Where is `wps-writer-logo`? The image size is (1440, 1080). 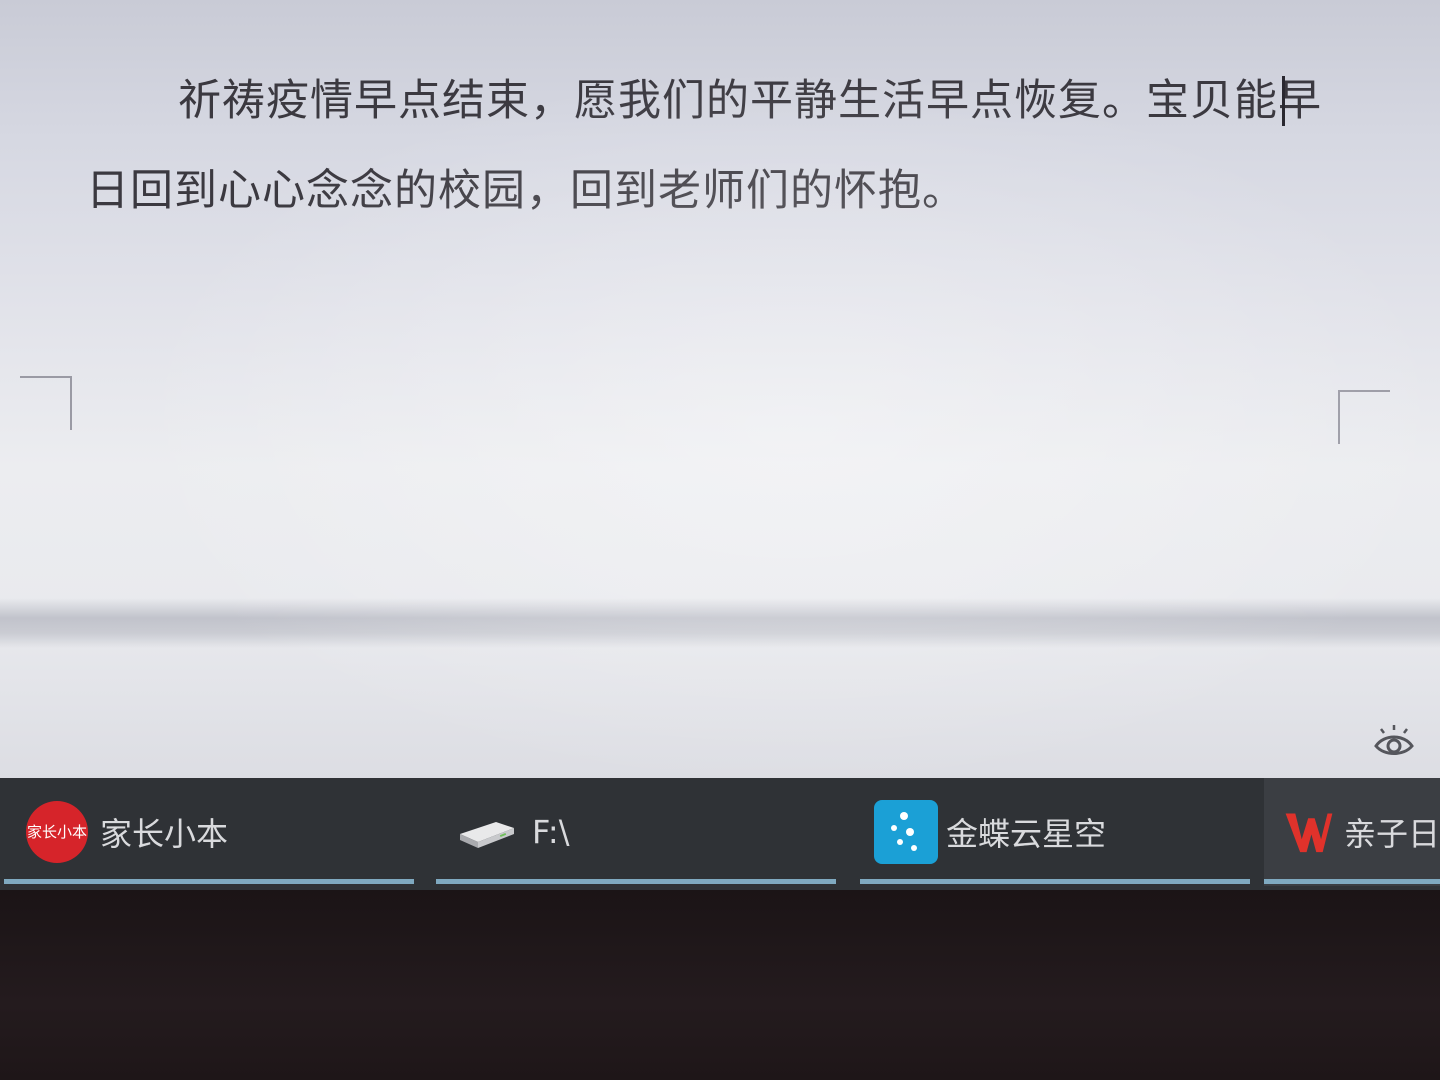
wps-writer-logo is located at coordinates (1309, 833).